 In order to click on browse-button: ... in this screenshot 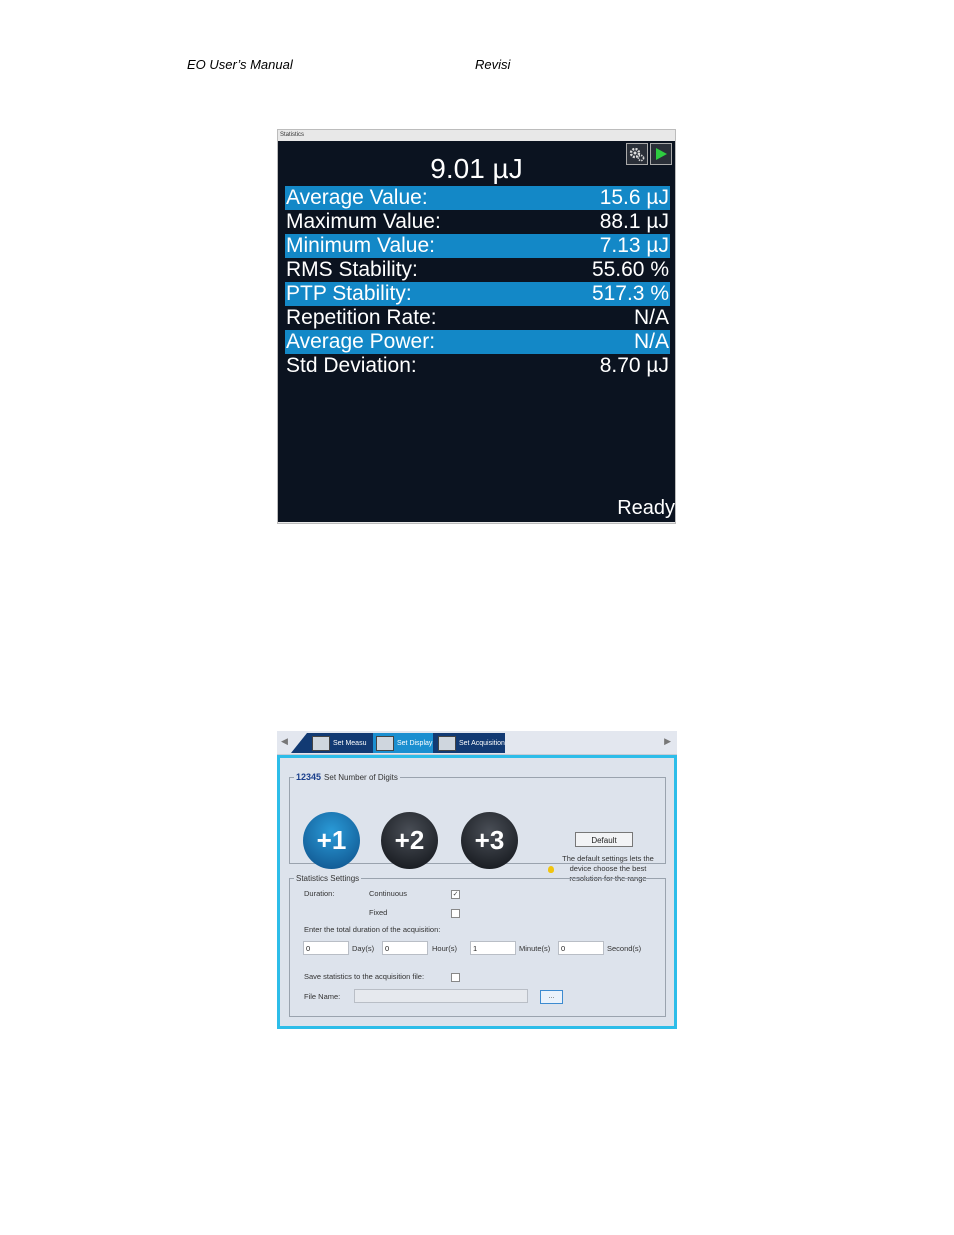, I will do `click(551, 997)`.